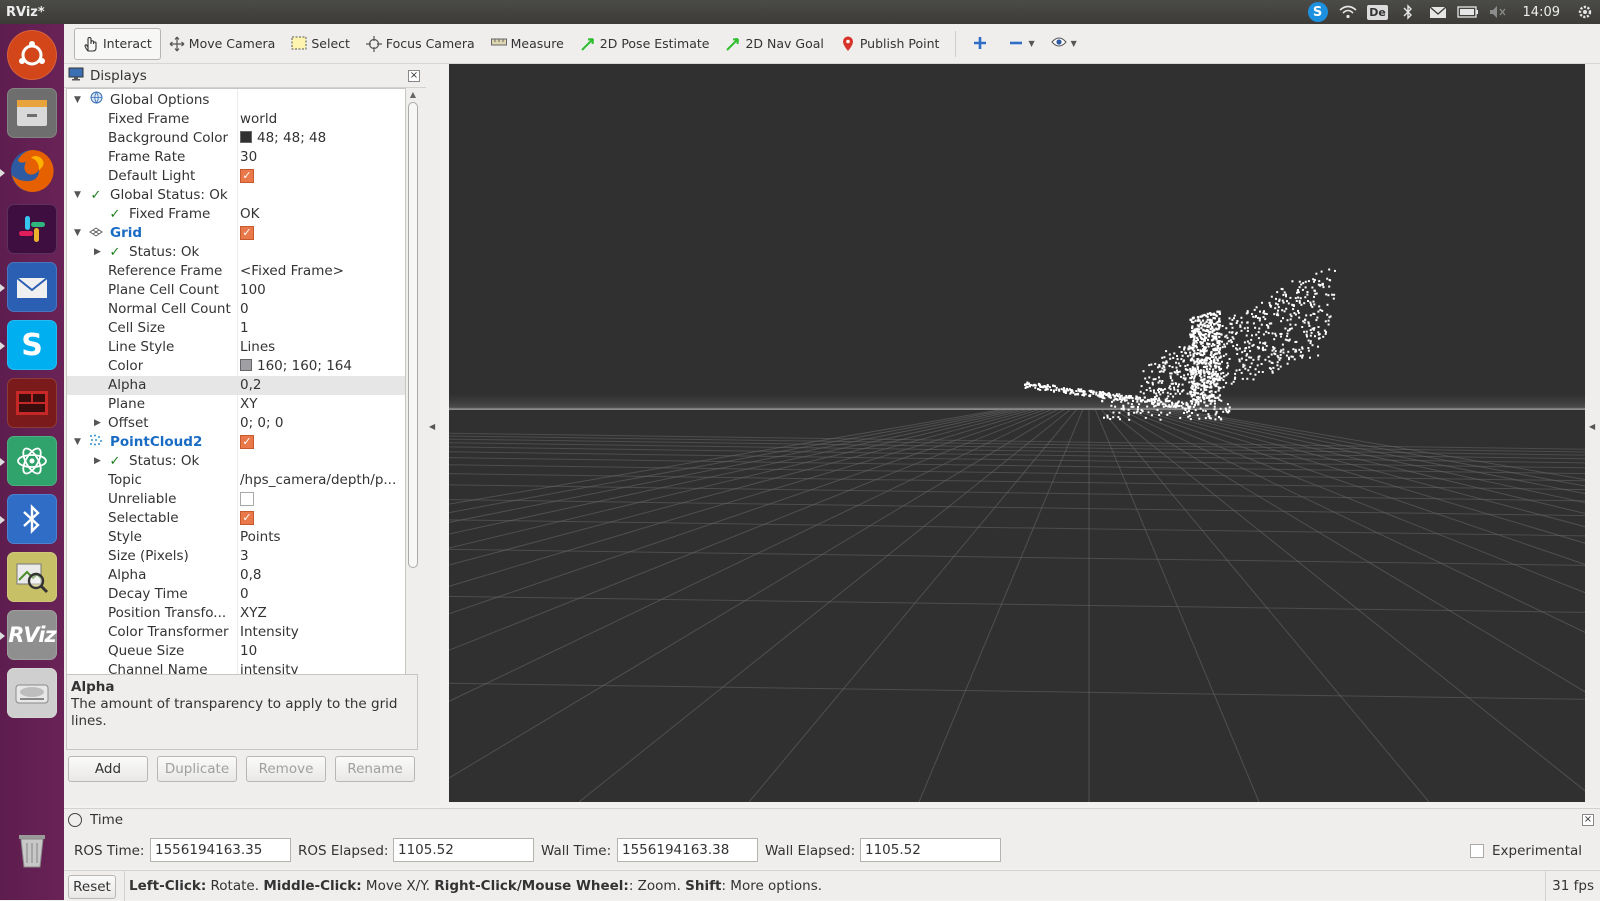 The image size is (1600, 901). What do you see at coordinates (247, 176) in the screenshot?
I see `default-light-checkbox: ✓` at bounding box center [247, 176].